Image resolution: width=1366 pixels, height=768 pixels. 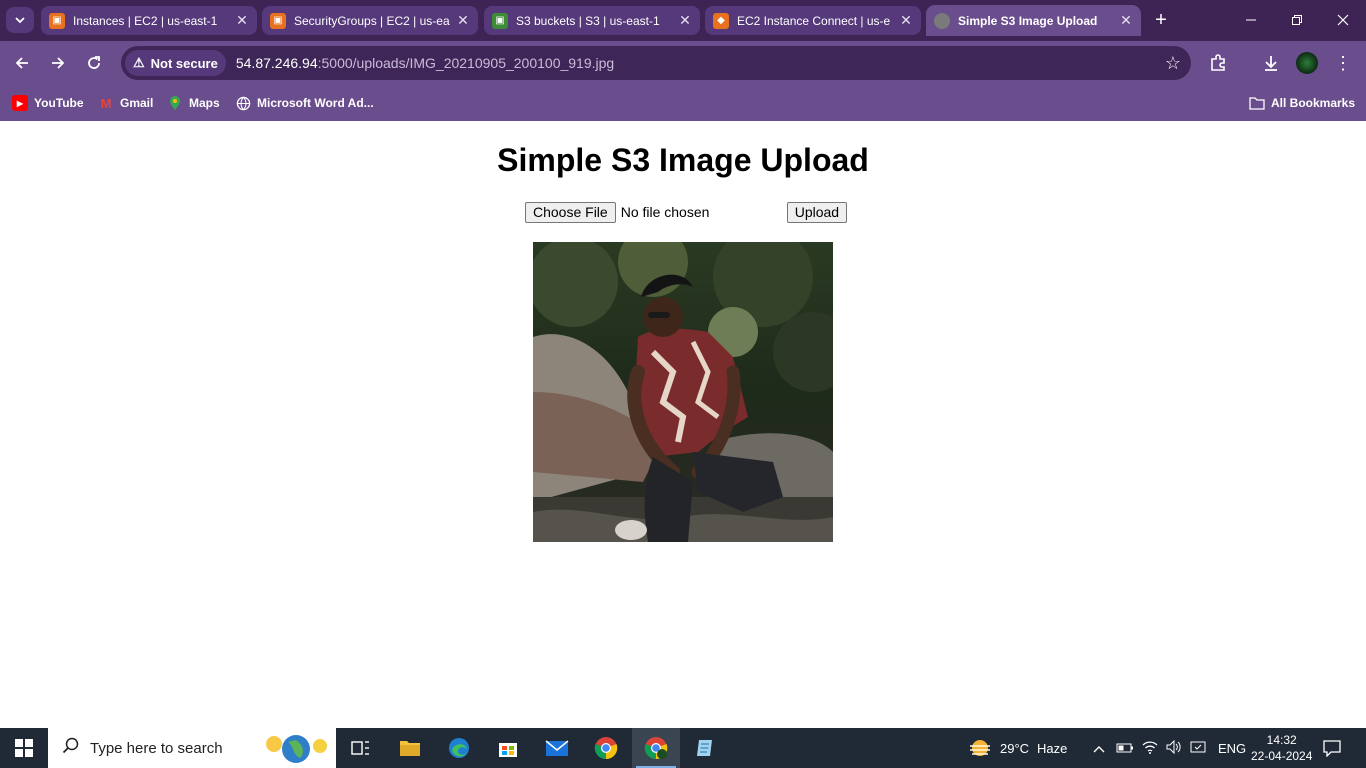 I want to click on close-icon, so click(x=1343, y=20).